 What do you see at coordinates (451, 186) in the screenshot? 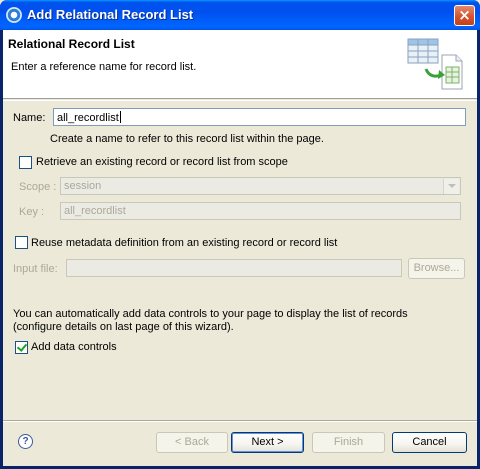
I see `chevron-down-icon` at bounding box center [451, 186].